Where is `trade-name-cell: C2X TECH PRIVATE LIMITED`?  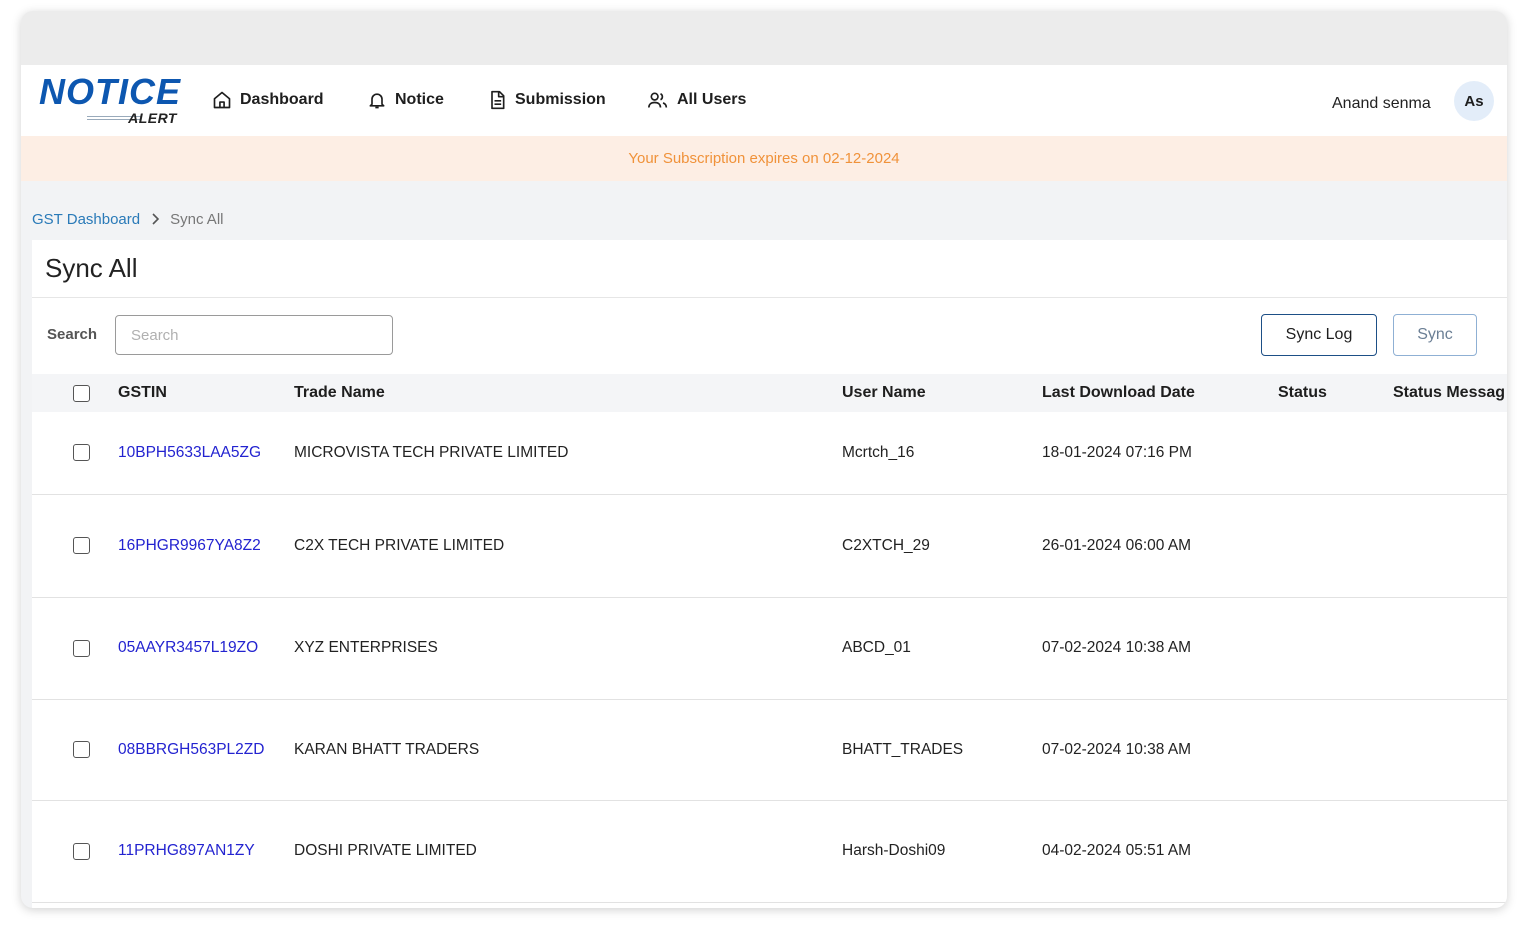
trade-name-cell: C2X TECH PRIVATE LIMITED is located at coordinates (568, 546).